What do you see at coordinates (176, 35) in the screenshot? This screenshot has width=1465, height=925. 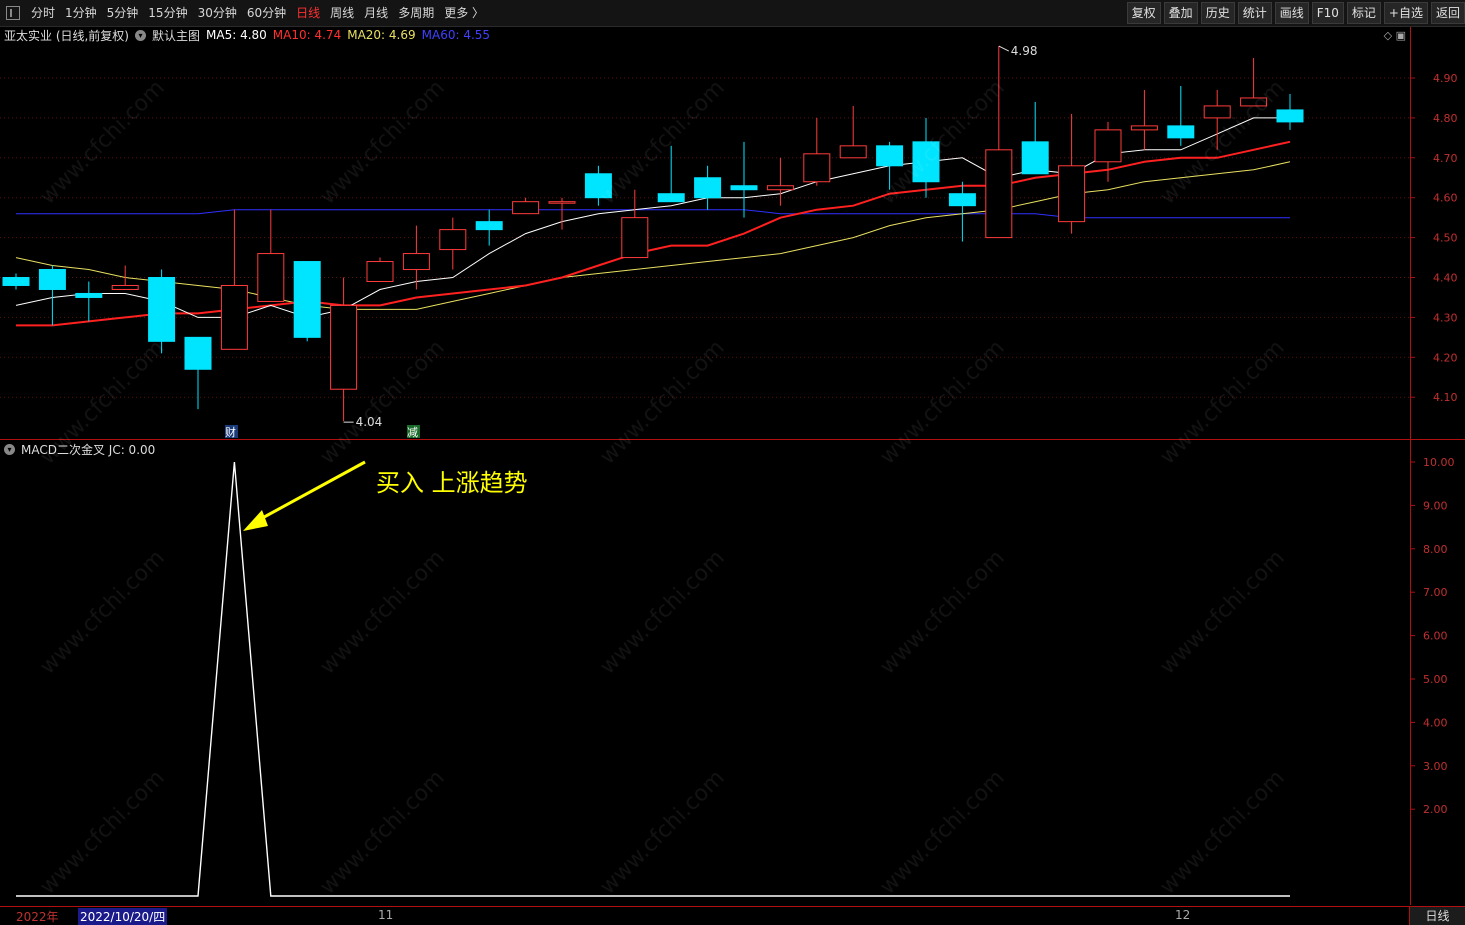 I see `template-label: 默认主图` at bounding box center [176, 35].